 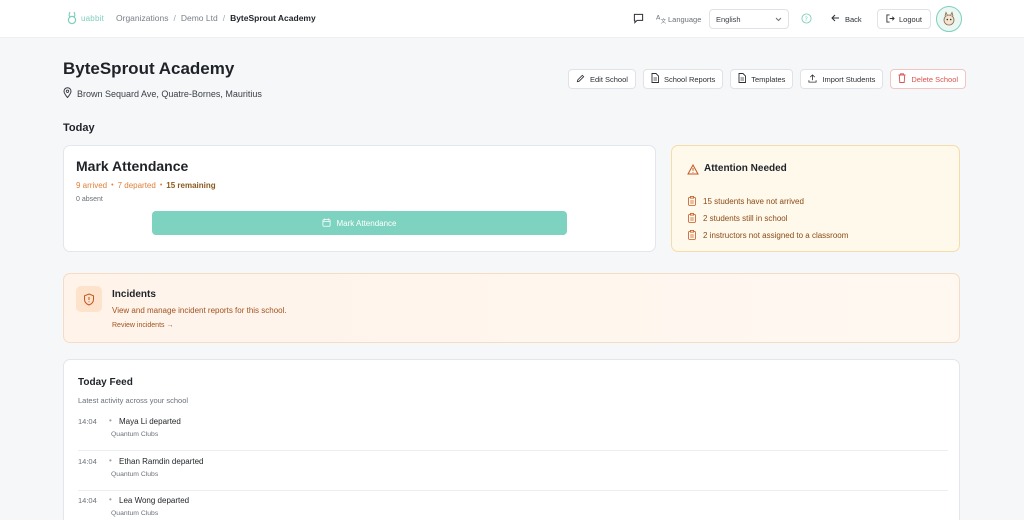 What do you see at coordinates (72, 18) in the screenshot?
I see `rabbit-logo-icon` at bounding box center [72, 18].